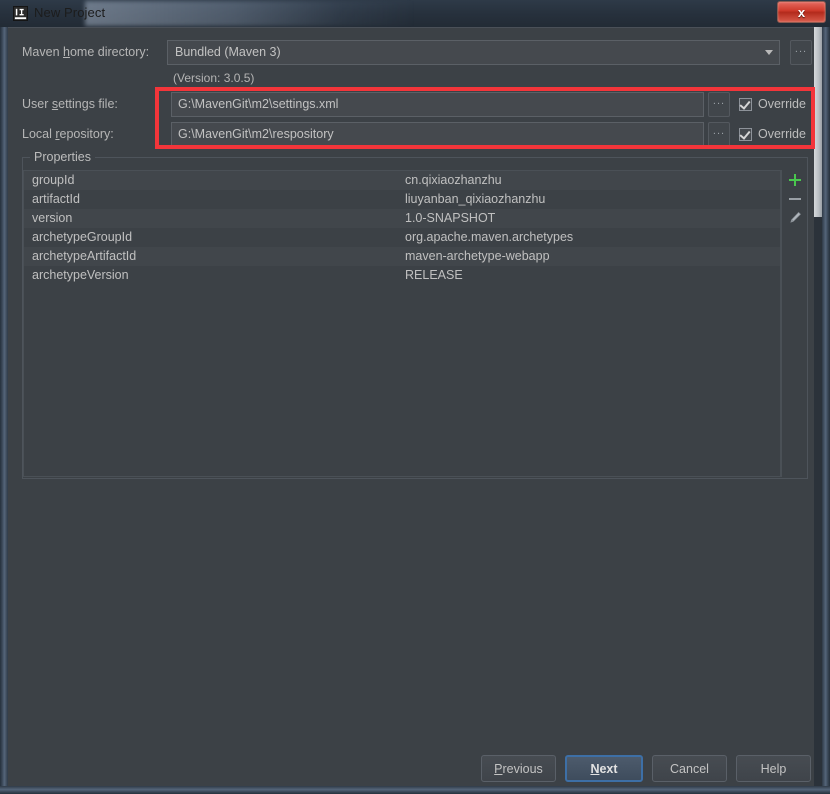 This screenshot has height=794, width=830. What do you see at coordinates (489, 237) in the screenshot?
I see `property-value: org.apache.maven.archetypes` at bounding box center [489, 237].